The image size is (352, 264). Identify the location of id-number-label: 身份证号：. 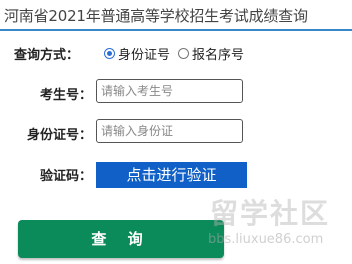
(60, 135).